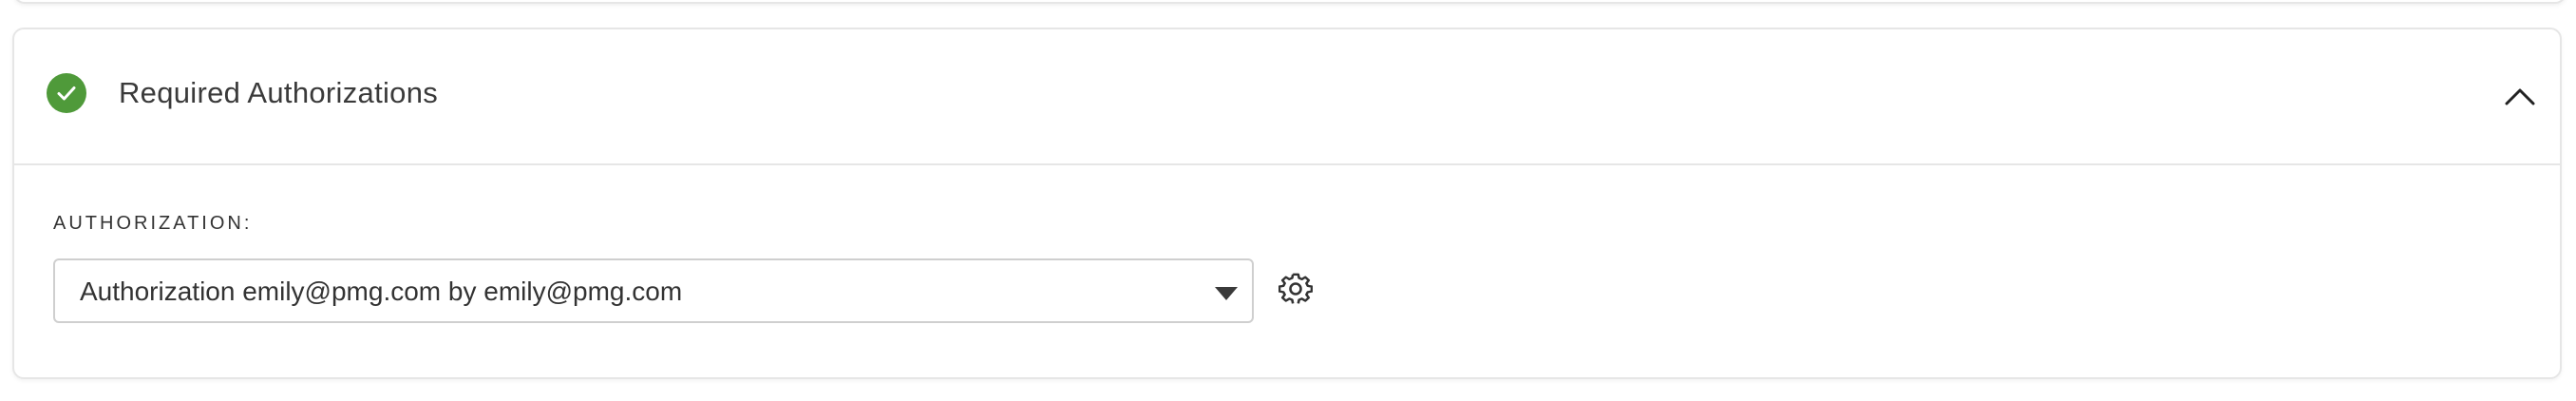  What do you see at coordinates (279, 92) in the screenshot?
I see `section-title: Required Authorizations` at bounding box center [279, 92].